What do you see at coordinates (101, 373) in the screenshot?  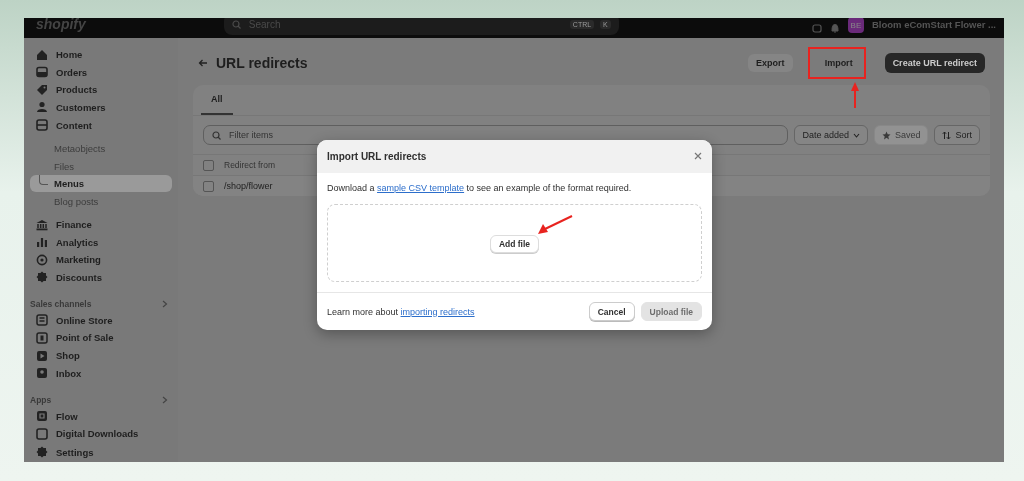 I see `sidebar-item: Inbox` at bounding box center [101, 373].